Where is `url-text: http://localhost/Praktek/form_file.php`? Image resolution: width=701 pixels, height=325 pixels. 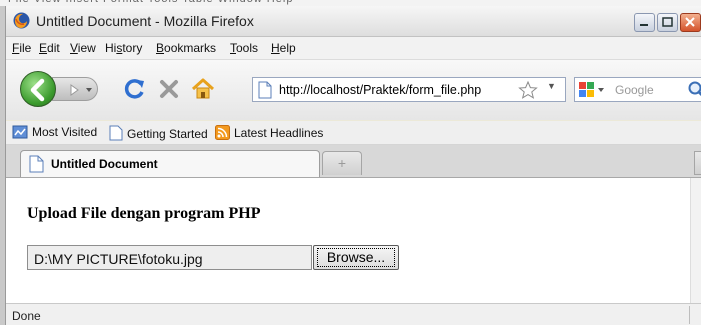 url-text: http://localhost/Praktek/form_file.php is located at coordinates (380, 90).